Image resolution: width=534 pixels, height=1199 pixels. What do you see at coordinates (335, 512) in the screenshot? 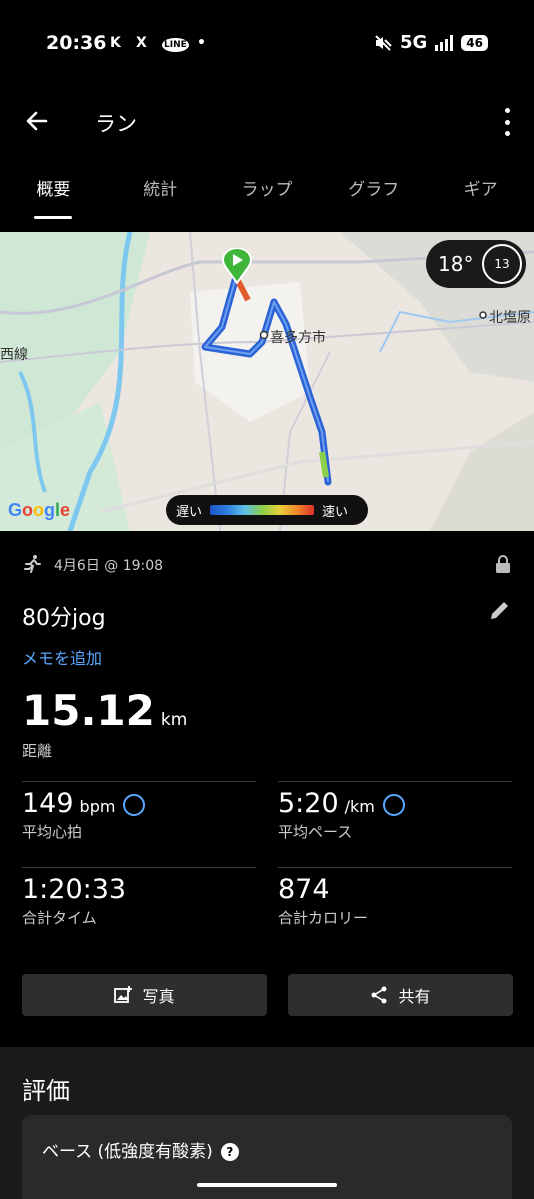
I see `legend-fast-label: 速い` at bounding box center [335, 512].